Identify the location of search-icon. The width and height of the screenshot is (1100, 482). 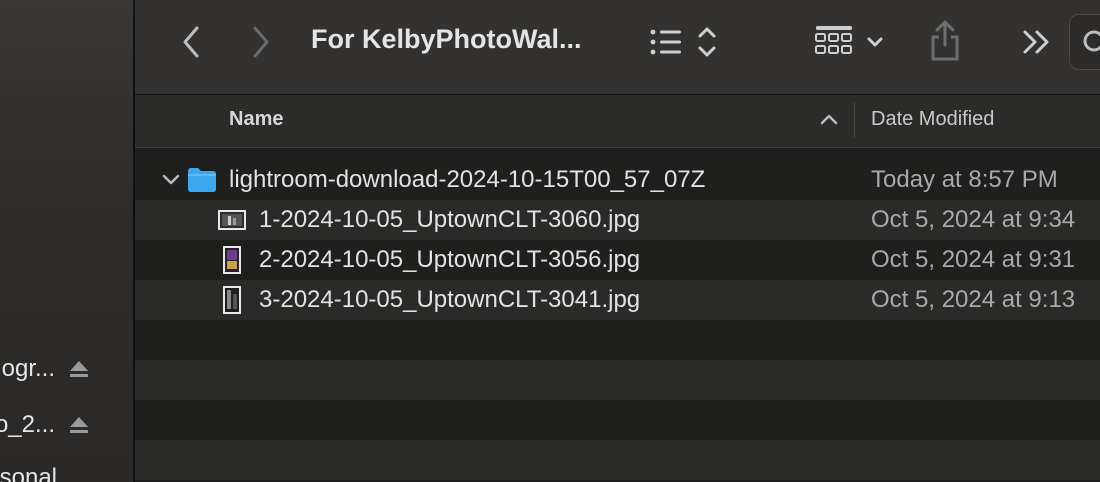
(1091, 41).